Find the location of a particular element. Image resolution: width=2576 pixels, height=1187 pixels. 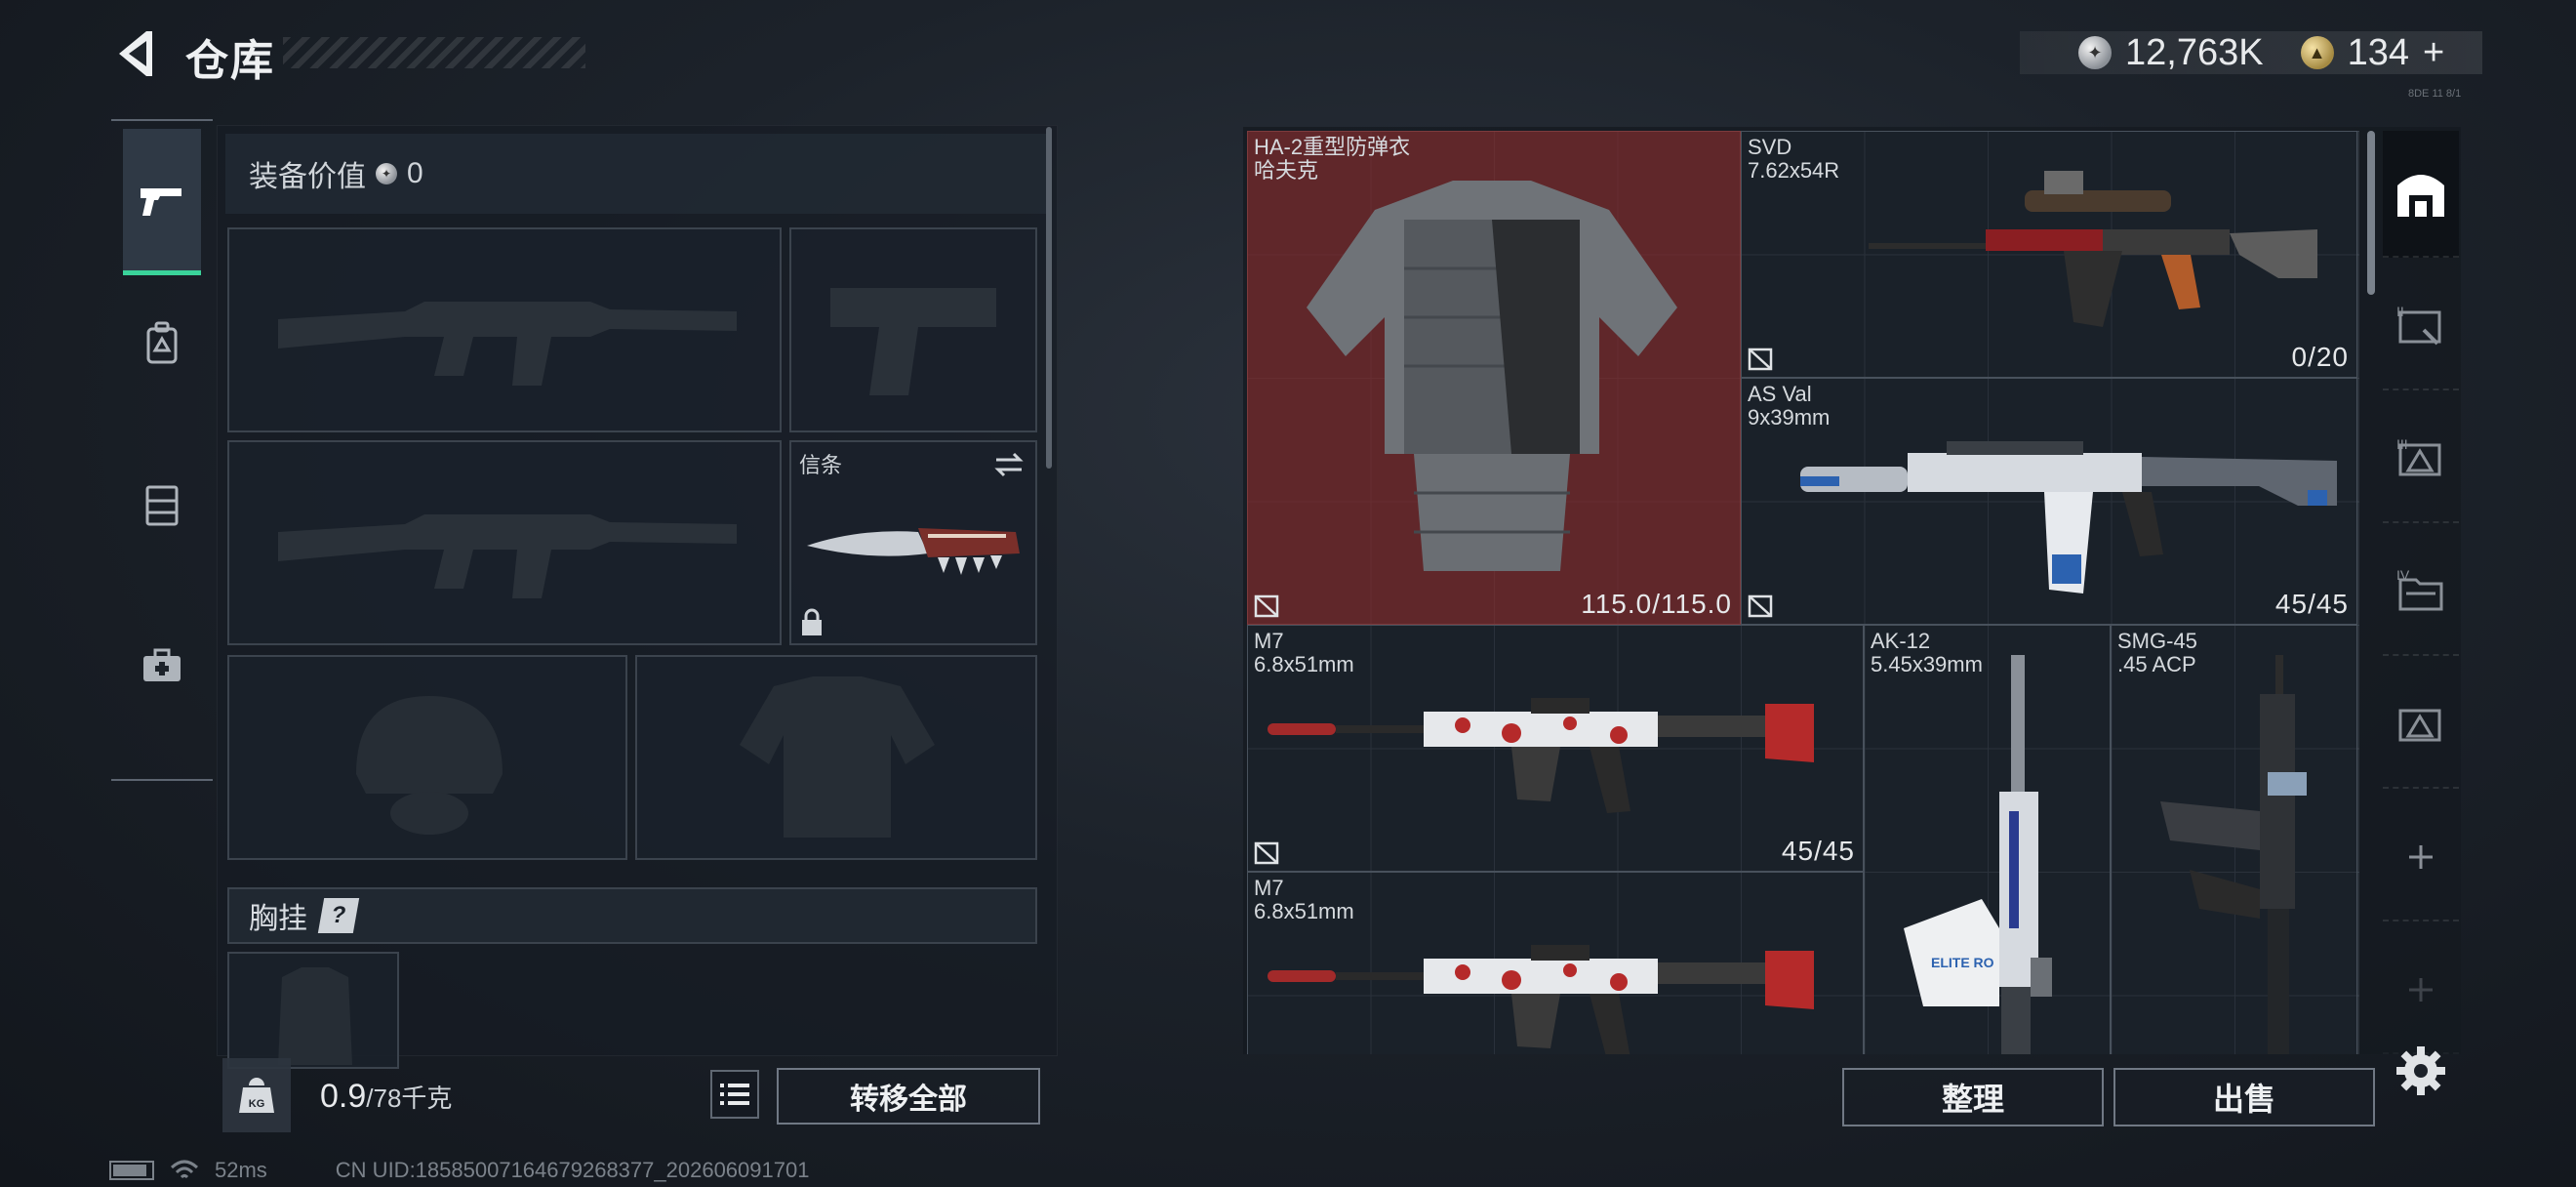

rail-tab-chest-rig is located at coordinates (162, 504).